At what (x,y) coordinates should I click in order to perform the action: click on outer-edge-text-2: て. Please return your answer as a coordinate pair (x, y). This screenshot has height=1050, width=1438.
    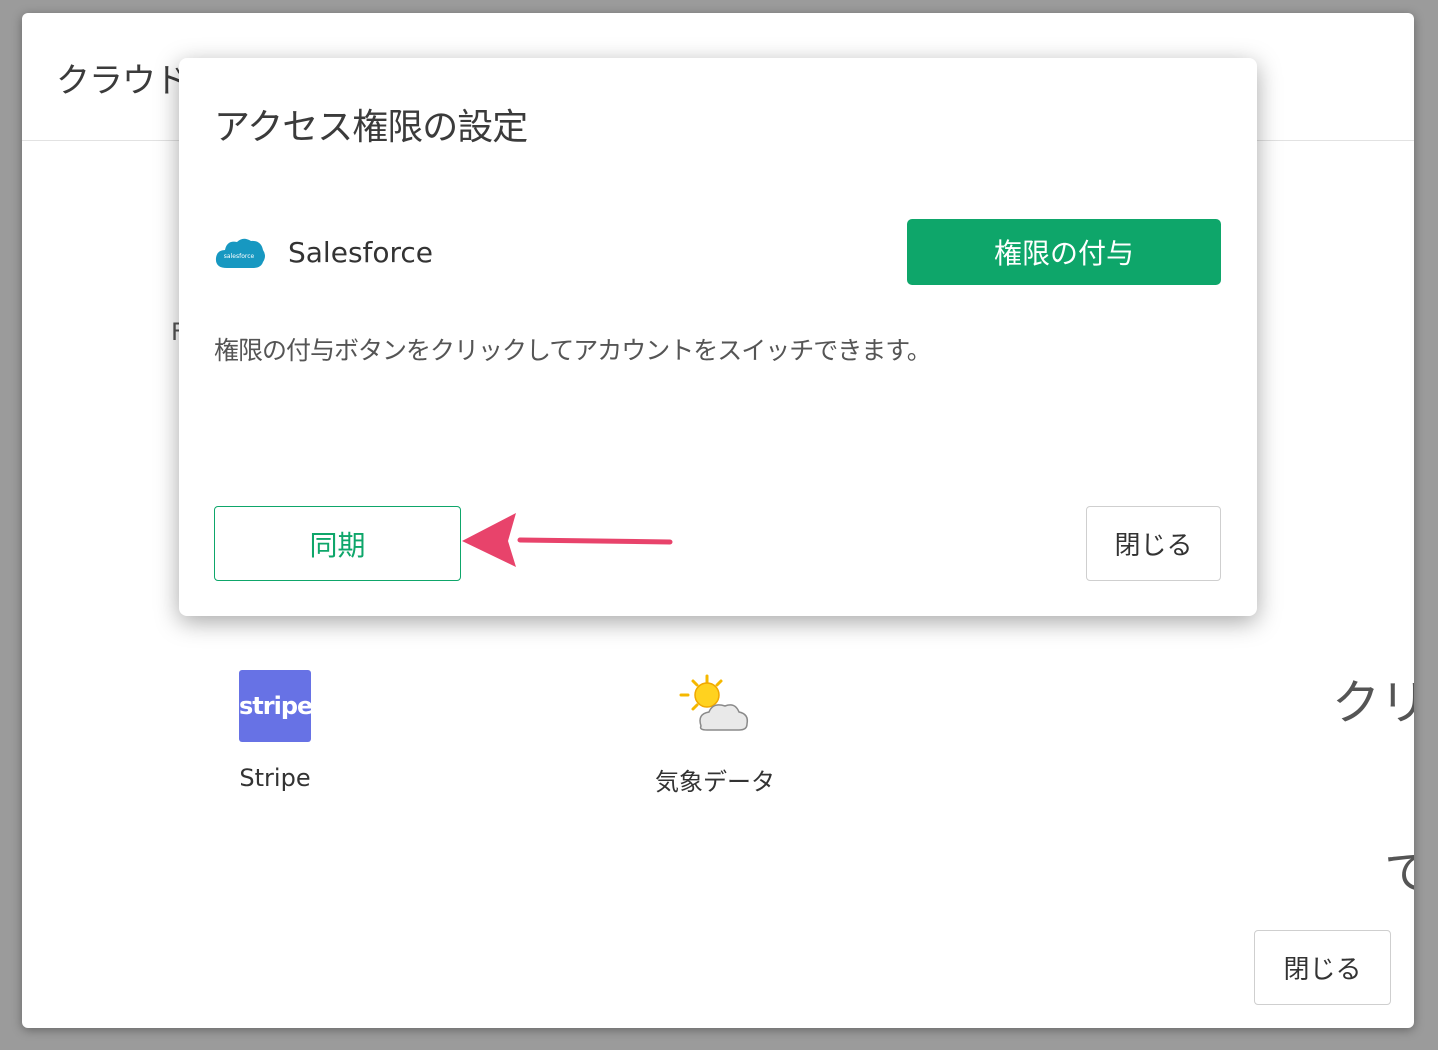
    Looking at the image, I should click on (1398, 873).